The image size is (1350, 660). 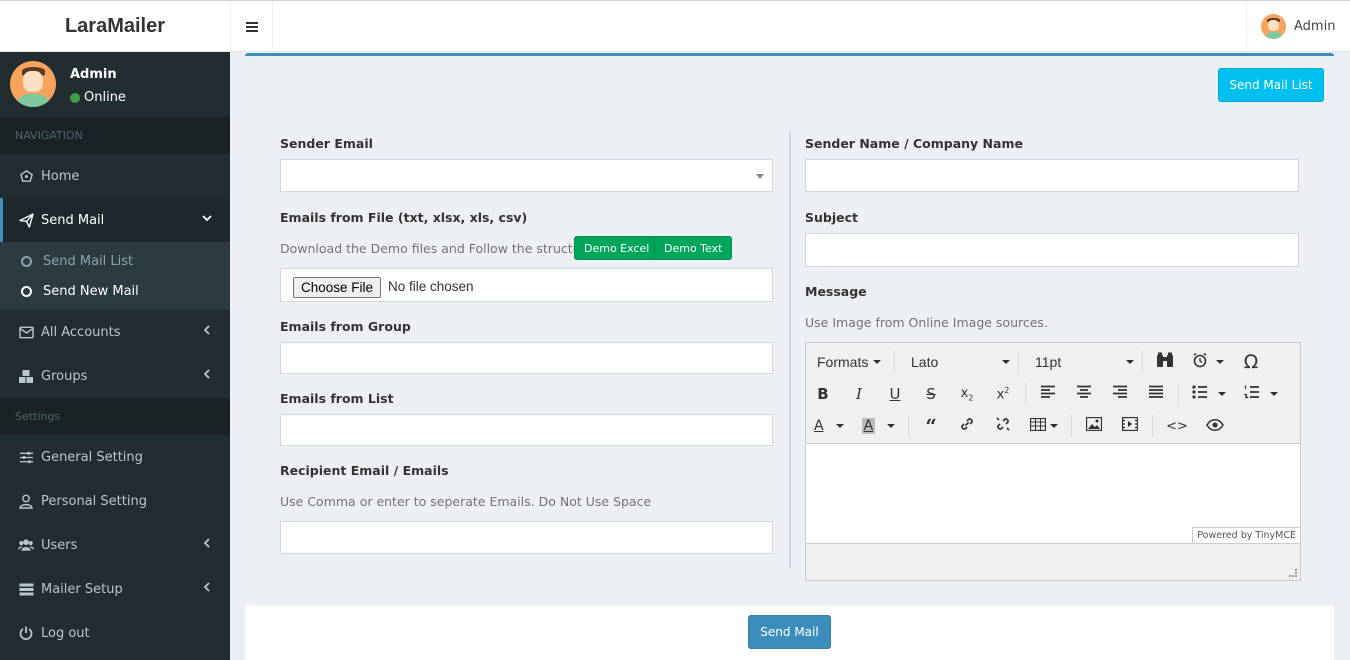 I want to click on bullet-list-button, so click(x=1209, y=394).